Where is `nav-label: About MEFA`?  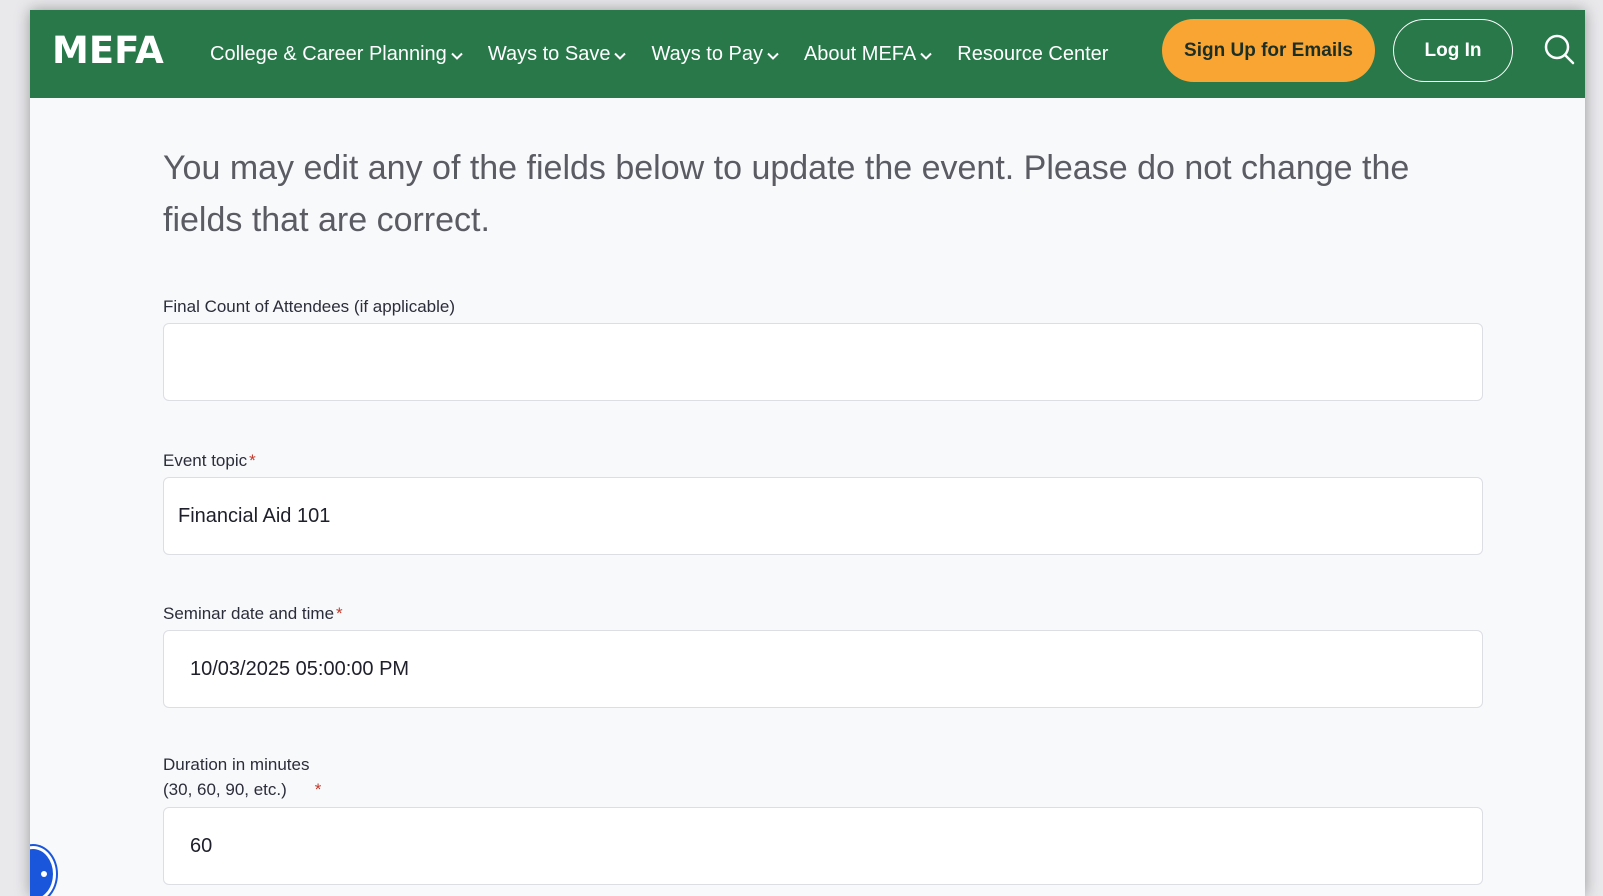 nav-label: About MEFA is located at coordinates (860, 53).